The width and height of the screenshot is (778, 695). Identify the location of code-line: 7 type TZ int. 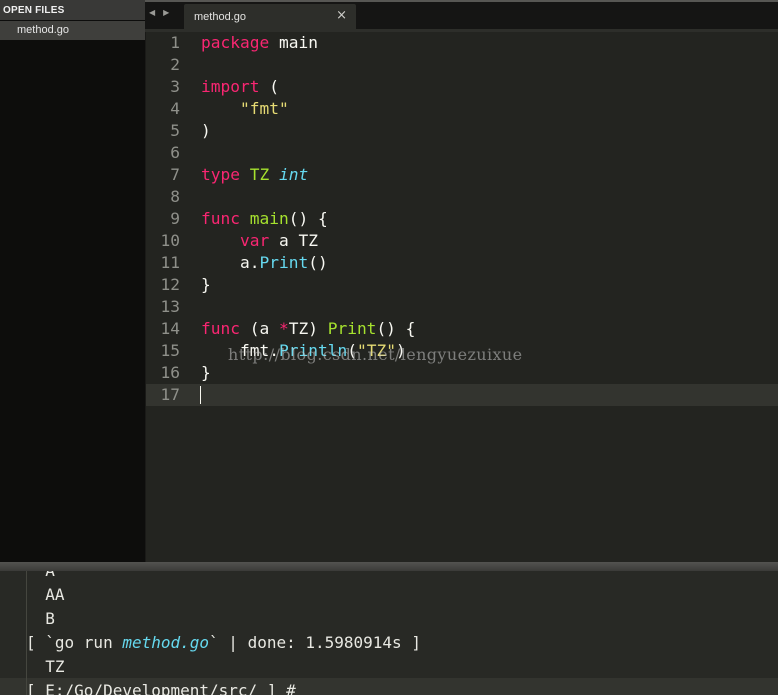
(462, 175).